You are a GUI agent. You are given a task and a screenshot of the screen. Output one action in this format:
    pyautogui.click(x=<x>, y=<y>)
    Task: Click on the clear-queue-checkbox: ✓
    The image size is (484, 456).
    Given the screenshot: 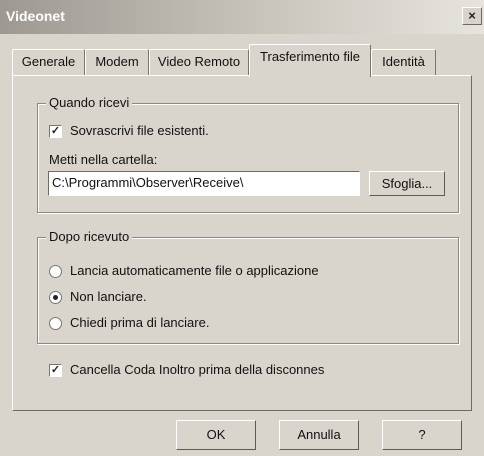 What is the action you would take?
    pyautogui.click(x=55, y=370)
    